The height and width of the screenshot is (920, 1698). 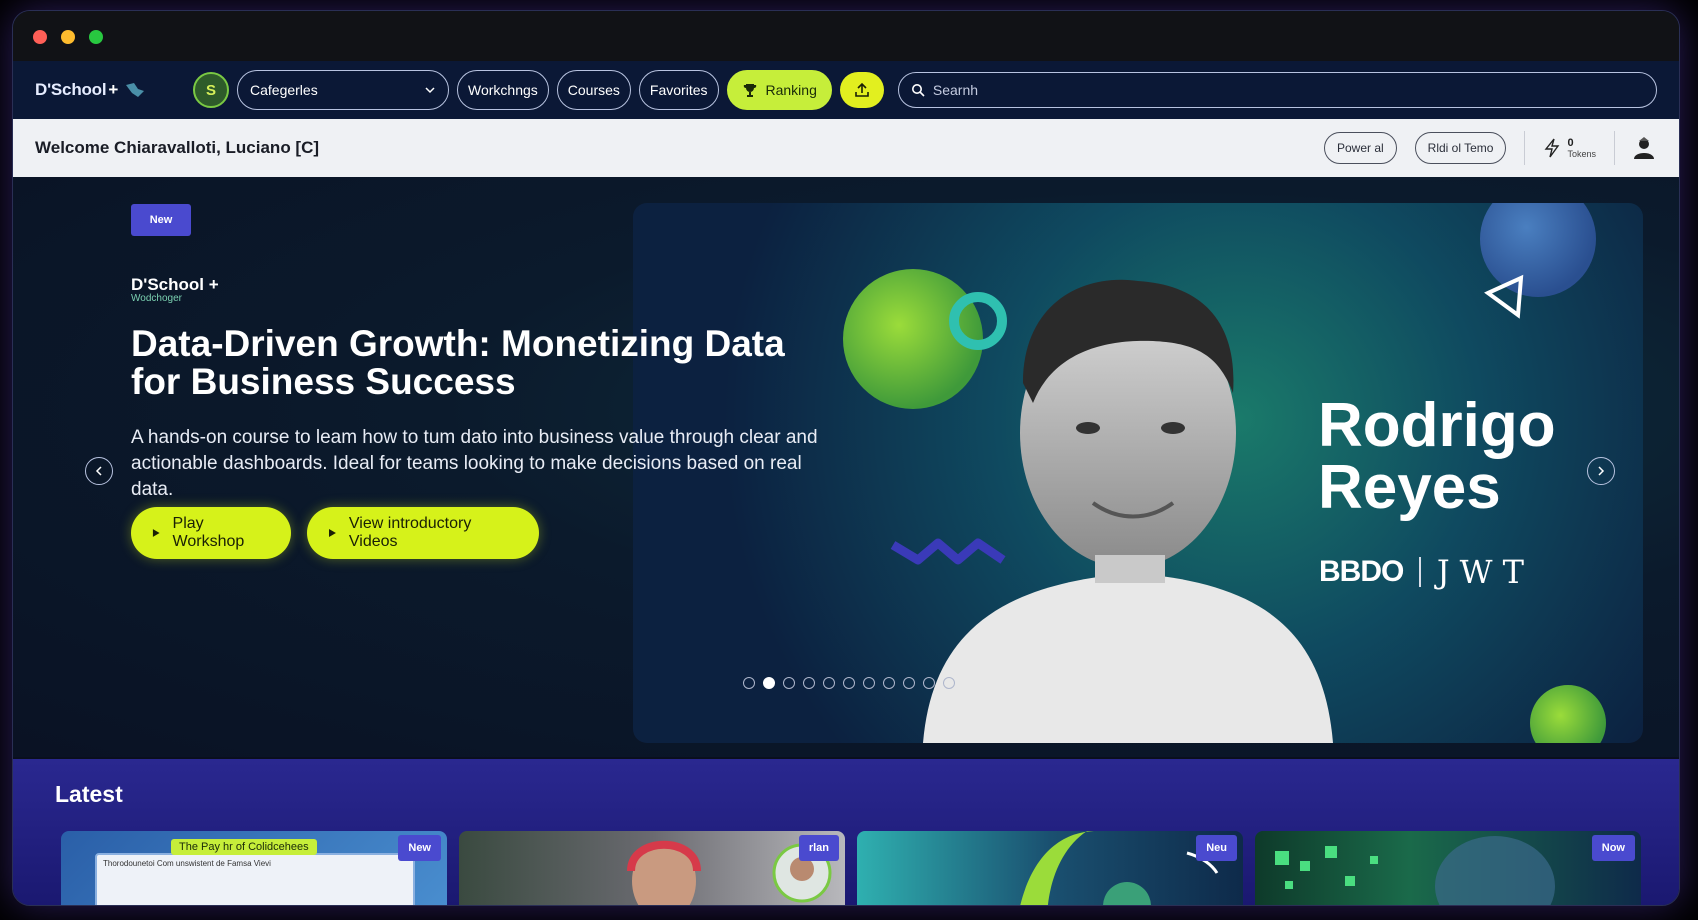 I want to click on latest-title: Latest, so click(x=89, y=794).